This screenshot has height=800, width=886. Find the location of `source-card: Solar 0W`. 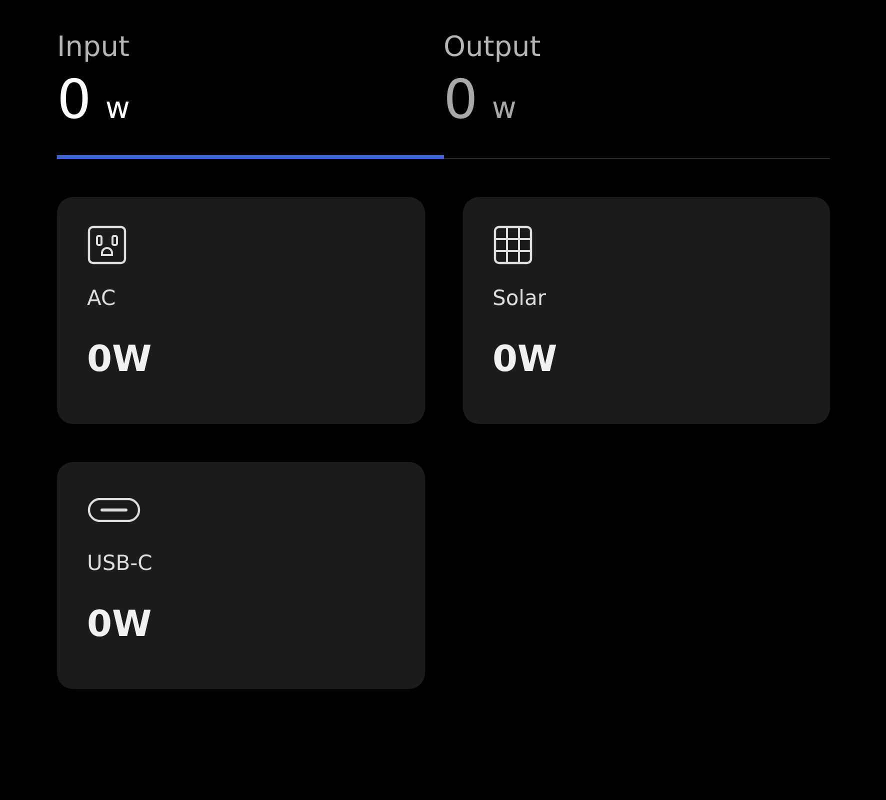

source-card: Solar 0W is located at coordinates (646, 310).